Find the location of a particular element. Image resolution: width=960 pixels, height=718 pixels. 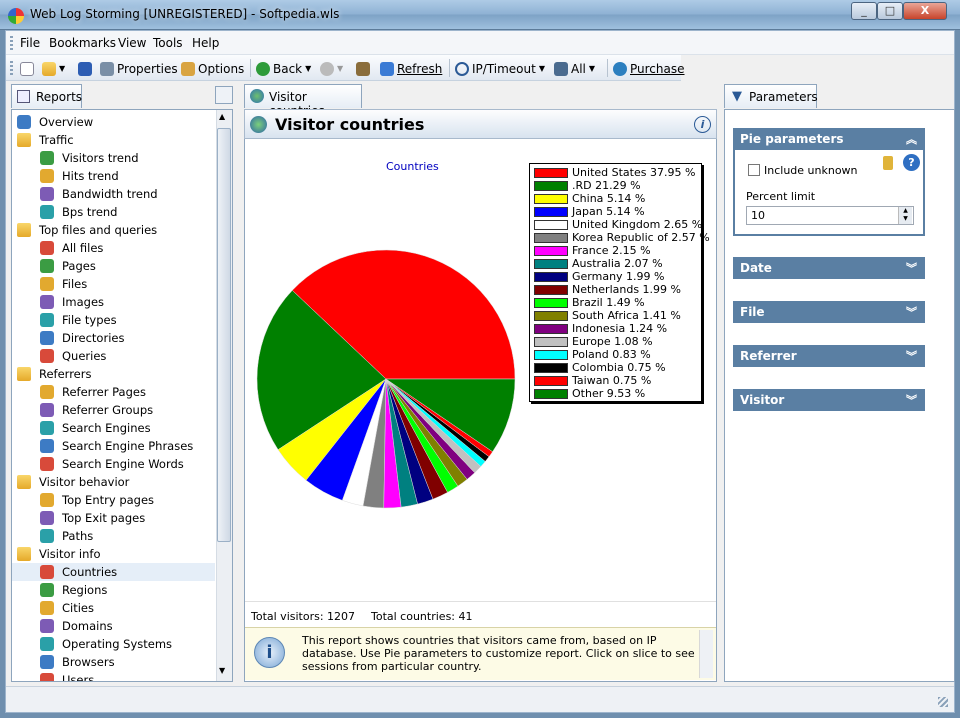

tree-item: Queries is located at coordinates (113, 356).